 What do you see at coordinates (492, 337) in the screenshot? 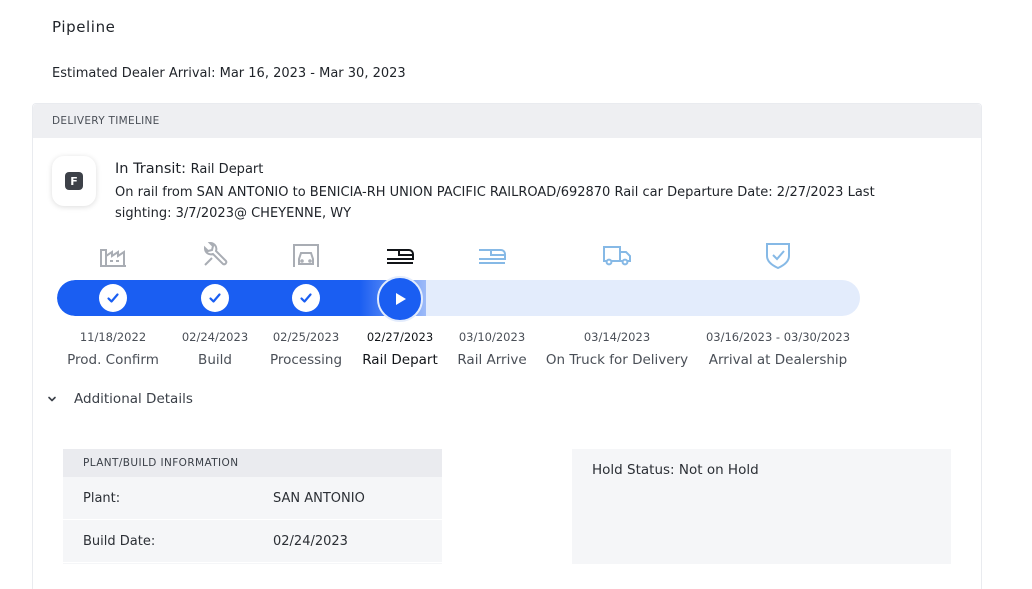
I see `stage-date-rail-arrive: 03/10/2023` at bounding box center [492, 337].